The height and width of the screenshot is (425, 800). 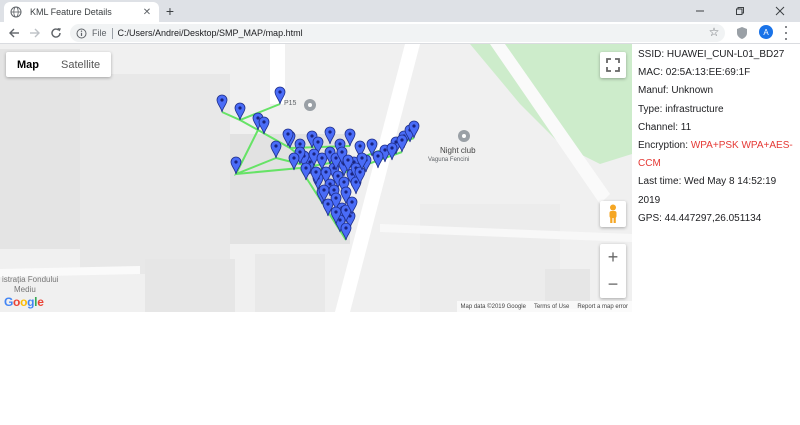 I want to click on map-label-night-club: Night club, so click(x=458, y=150).